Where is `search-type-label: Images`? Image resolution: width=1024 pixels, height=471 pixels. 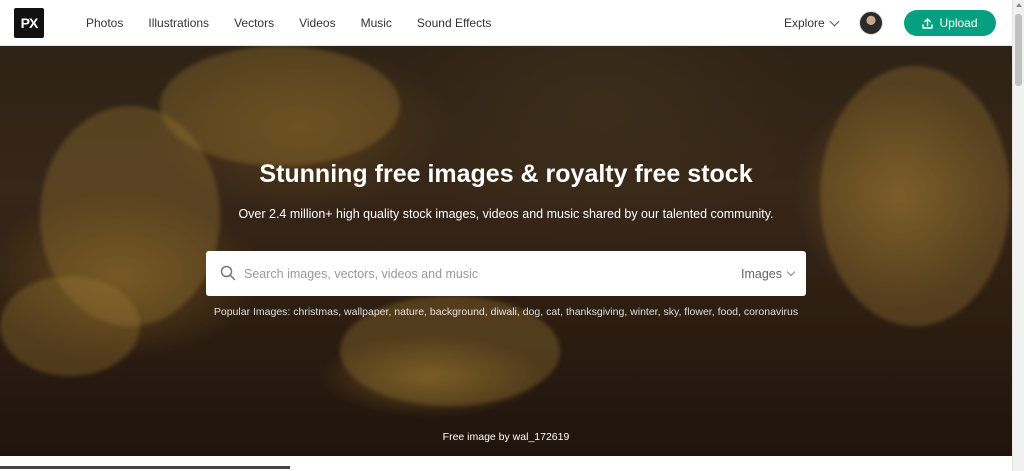 search-type-label: Images is located at coordinates (761, 273).